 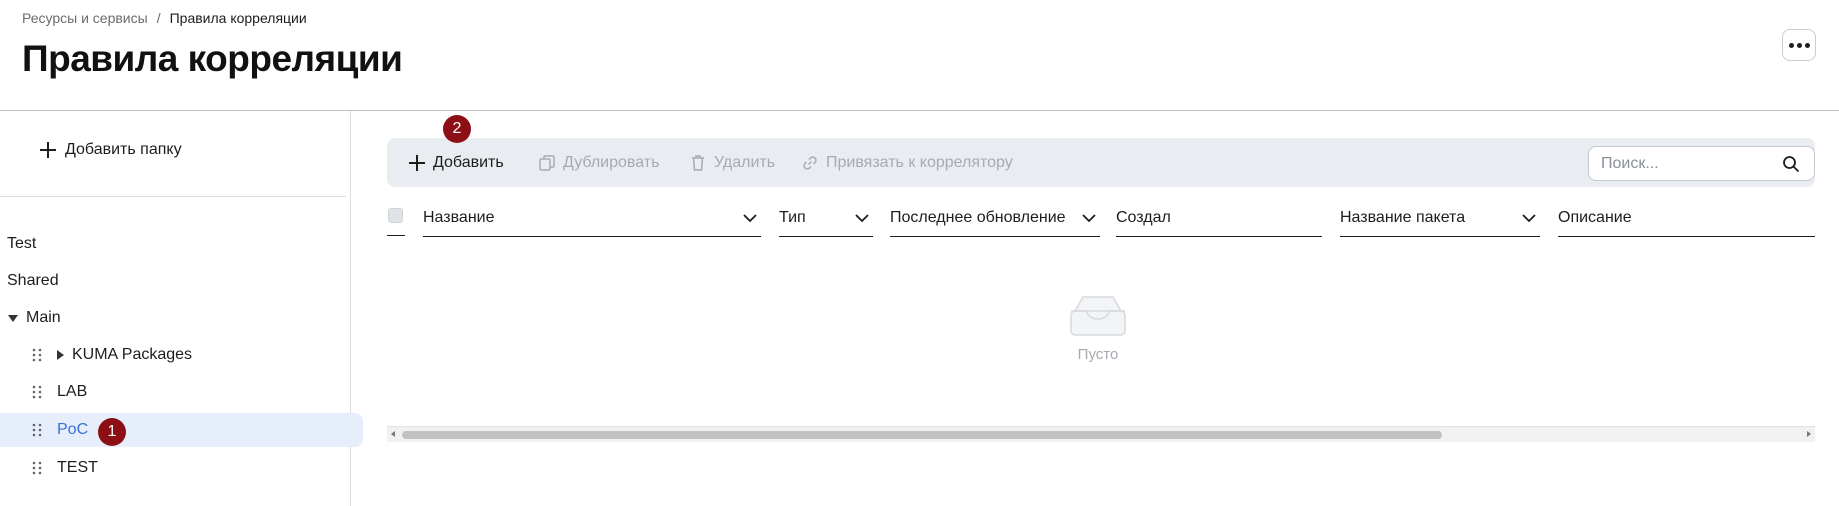 I want to click on folder-item-poc: PoC, so click(x=181, y=430).